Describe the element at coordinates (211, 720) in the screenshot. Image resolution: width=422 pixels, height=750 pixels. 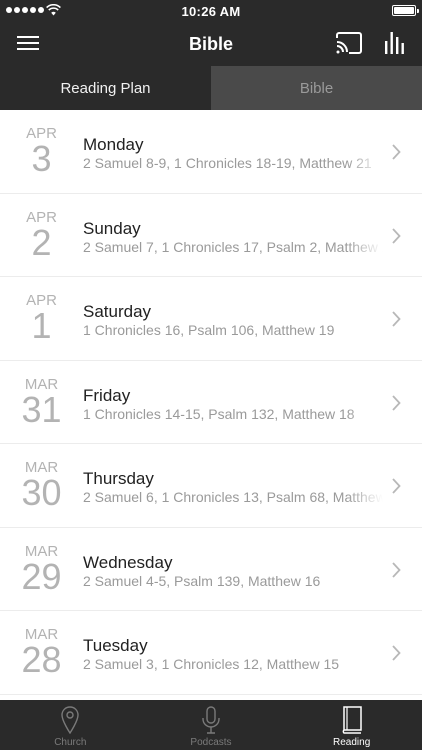
I see `microphone-icon` at that location.